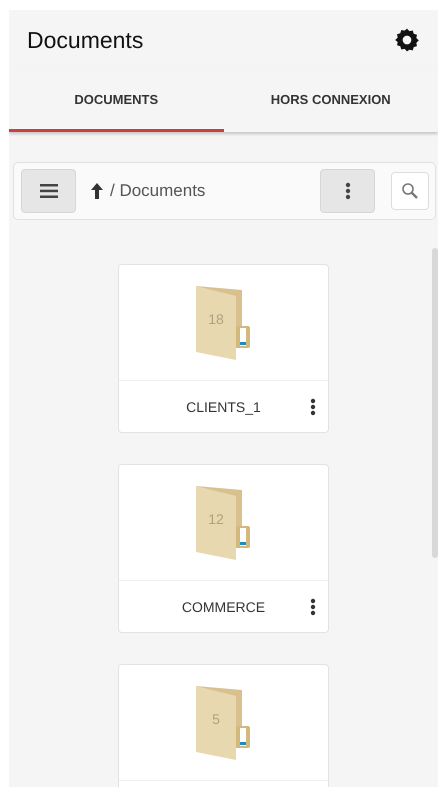 The image size is (438, 787). What do you see at coordinates (407, 40) in the screenshot?
I see `settings-icon` at bounding box center [407, 40].